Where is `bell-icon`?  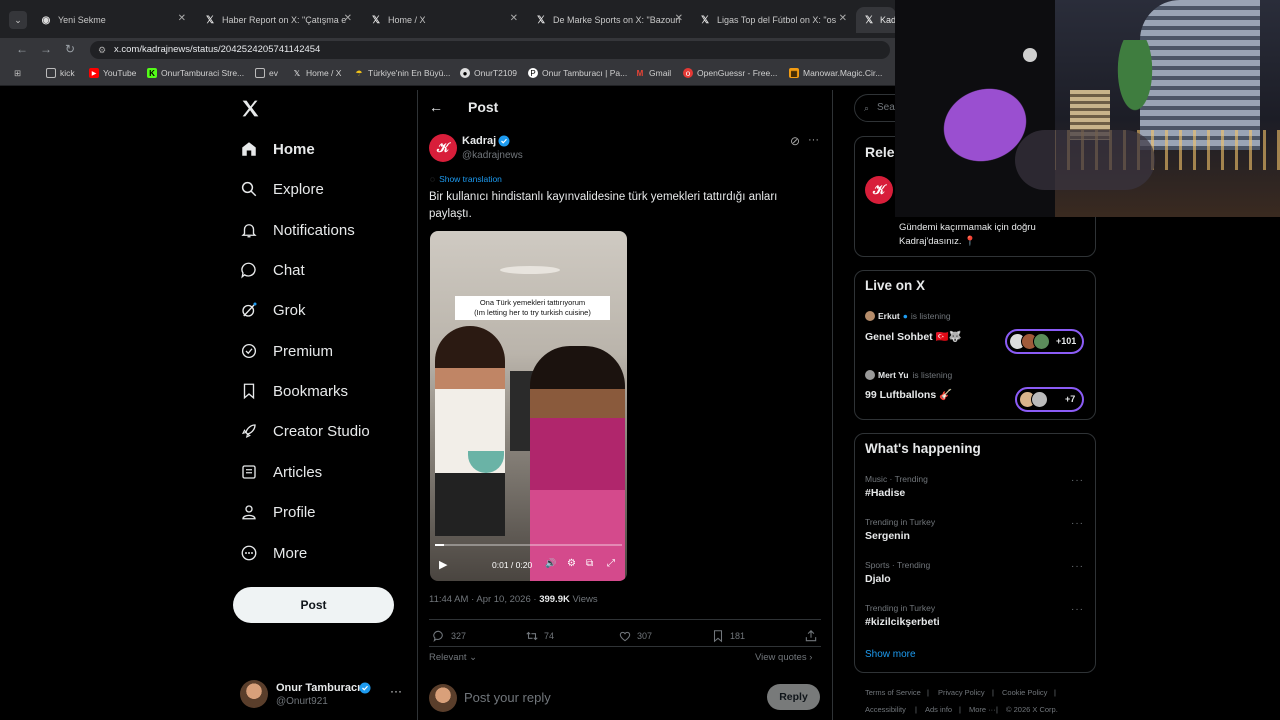
bell-icon is located at coordinates (249, 231).